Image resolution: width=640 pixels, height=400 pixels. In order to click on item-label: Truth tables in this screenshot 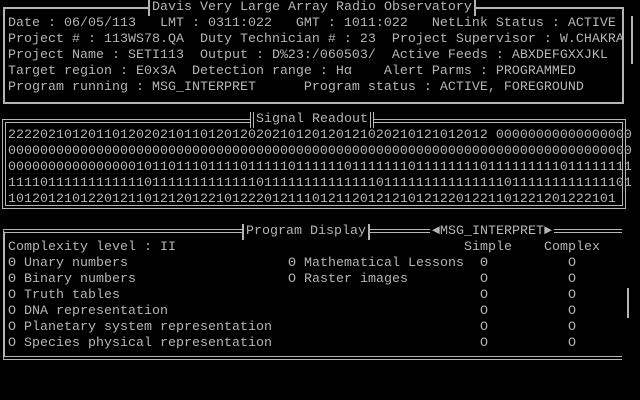, I will do `click(72, 295)`.